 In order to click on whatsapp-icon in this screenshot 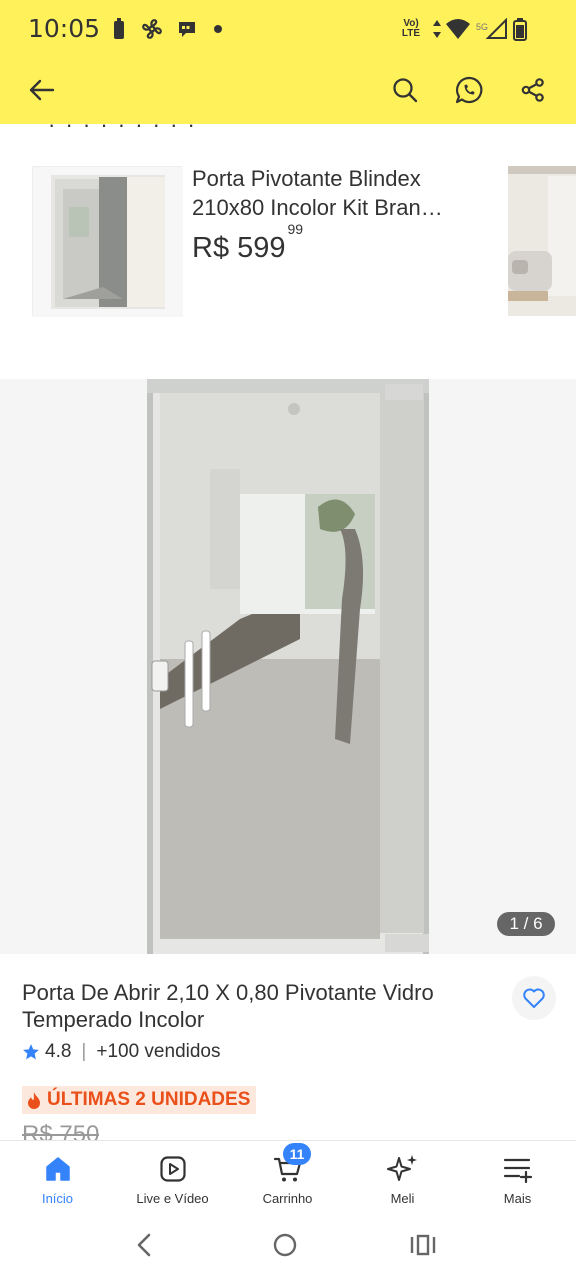, I will do `click(469, 90)`.